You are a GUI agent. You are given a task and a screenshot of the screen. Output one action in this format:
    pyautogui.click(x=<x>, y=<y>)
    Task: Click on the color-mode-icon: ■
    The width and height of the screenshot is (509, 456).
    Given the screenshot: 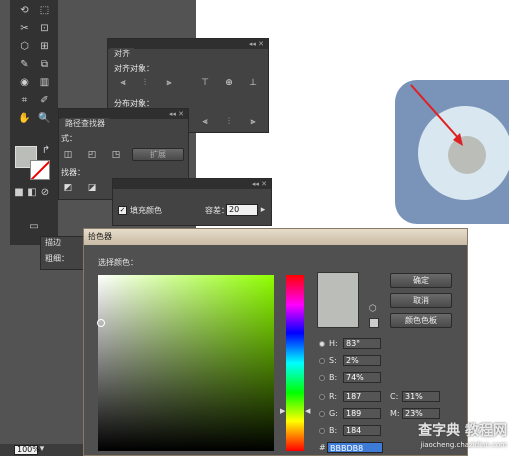 What is the action you would take?
    pyautogui.click(x=19, y=193)
    